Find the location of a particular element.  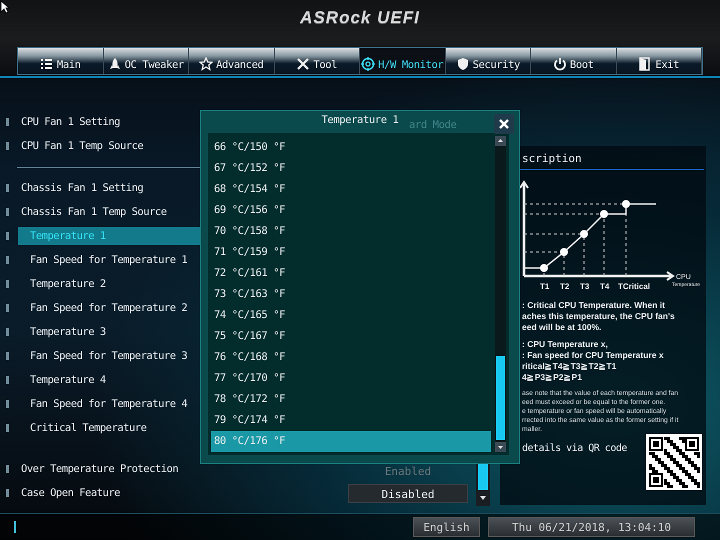

dialog-title: Temperature 1 is located at coordinates (360, 120).